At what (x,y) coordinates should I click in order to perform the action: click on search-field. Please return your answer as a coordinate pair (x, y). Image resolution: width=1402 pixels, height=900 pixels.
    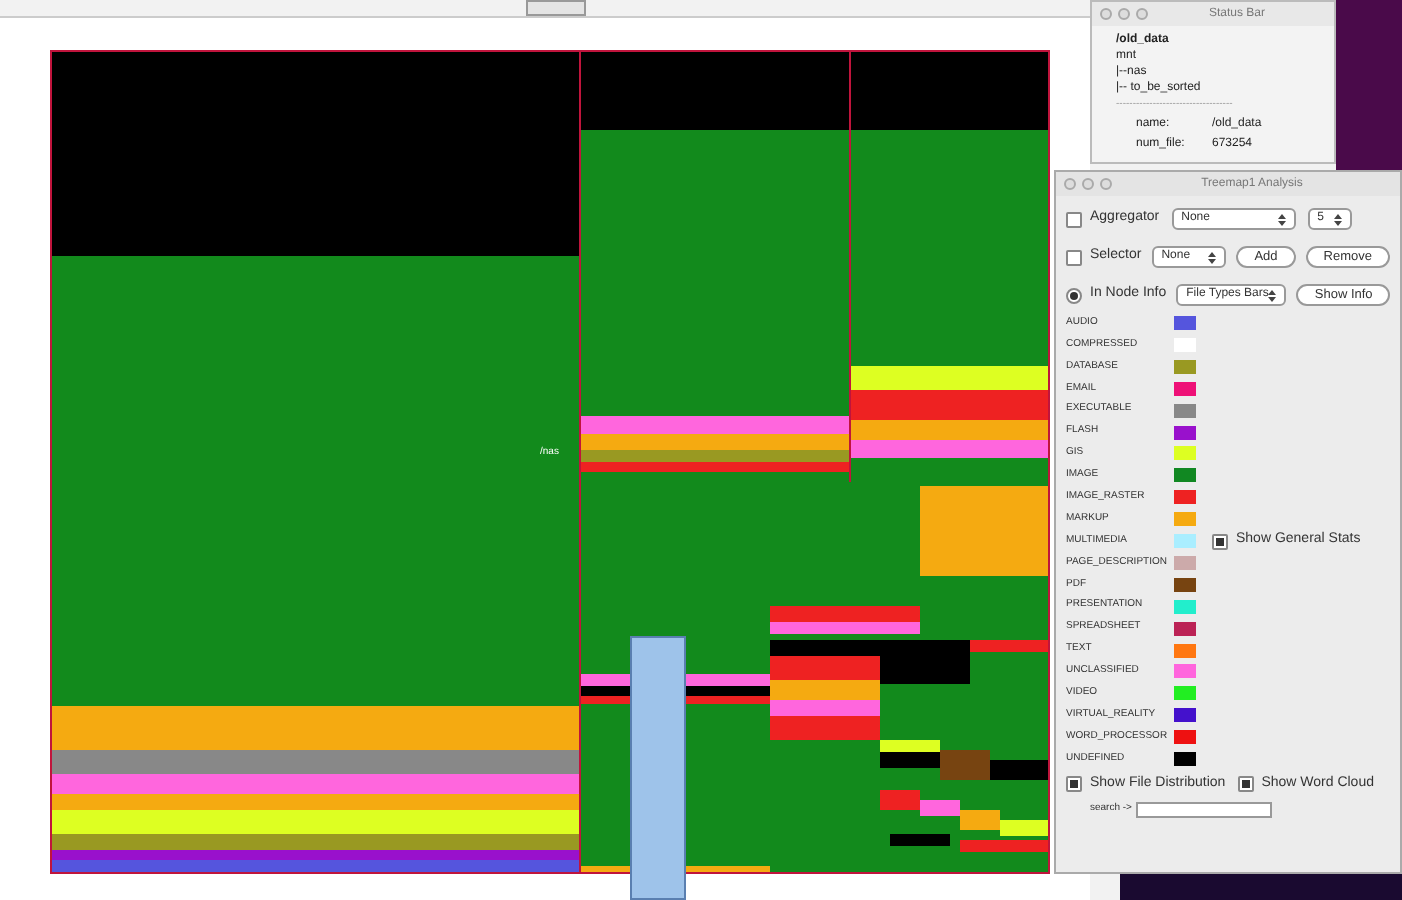
    Looking at the image, I should click on (1203, 809).